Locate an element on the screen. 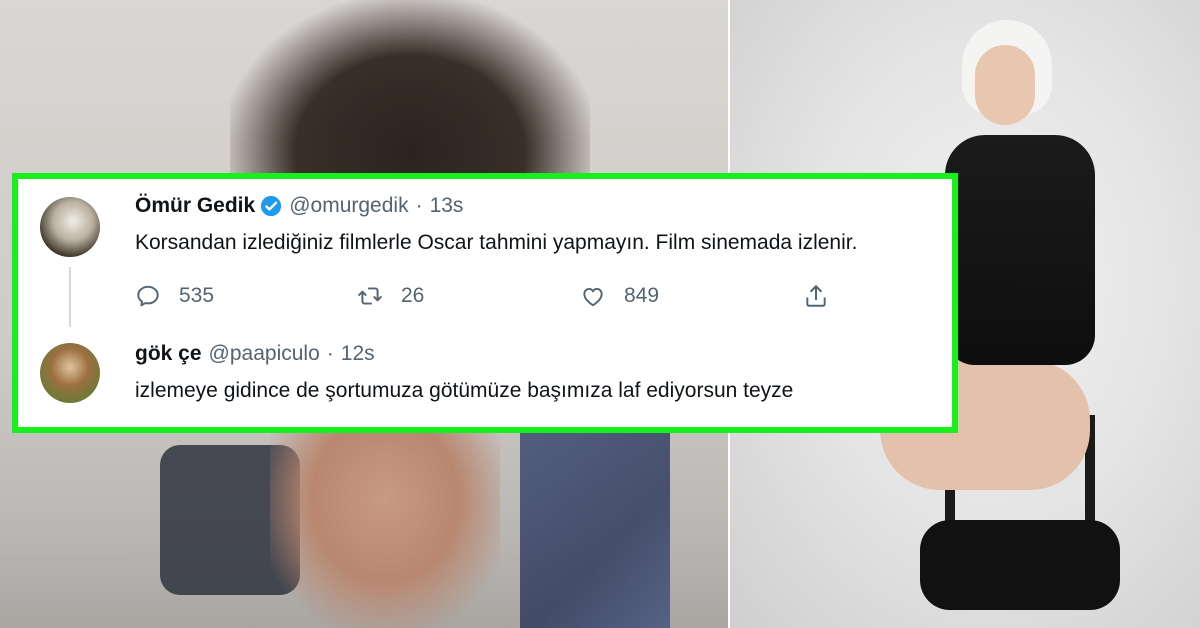 This screenshot has width=1200, height=628. reply-icon is located at coordinates (148, 296).